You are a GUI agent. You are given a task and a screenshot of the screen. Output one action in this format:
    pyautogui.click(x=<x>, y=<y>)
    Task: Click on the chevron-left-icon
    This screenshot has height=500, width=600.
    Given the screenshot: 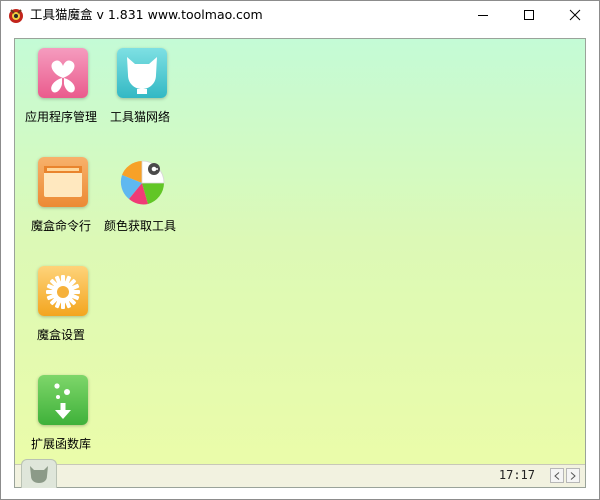 What is the action you would take?
    pyautogui.click(x=557, y=476)
    